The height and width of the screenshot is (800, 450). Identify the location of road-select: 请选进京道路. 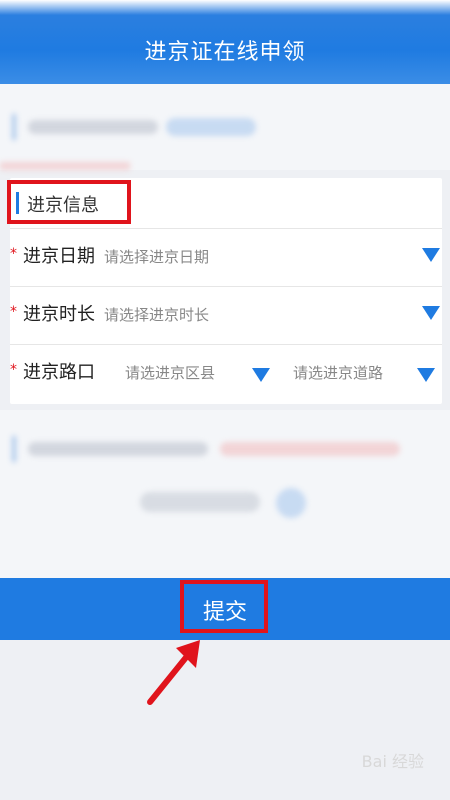
(338, 372).